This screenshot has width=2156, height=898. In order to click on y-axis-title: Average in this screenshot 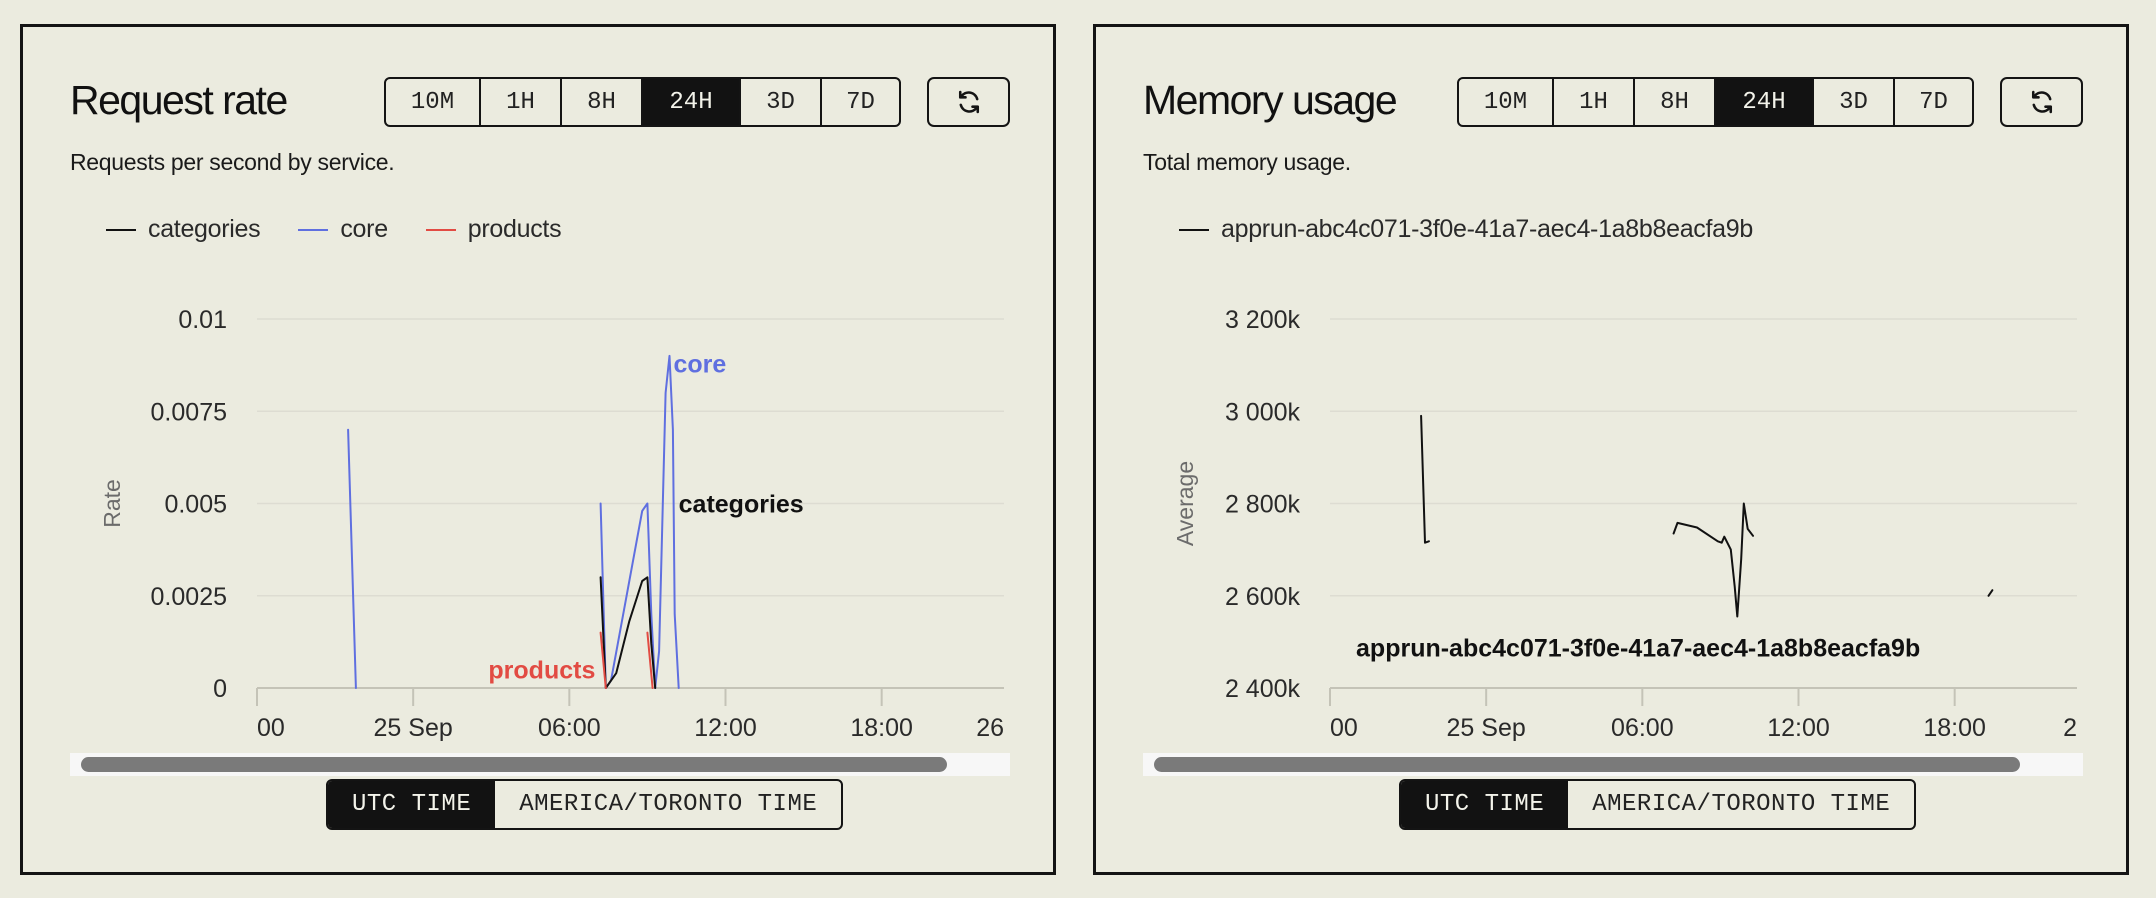, I will do `click(1185, 503)`.